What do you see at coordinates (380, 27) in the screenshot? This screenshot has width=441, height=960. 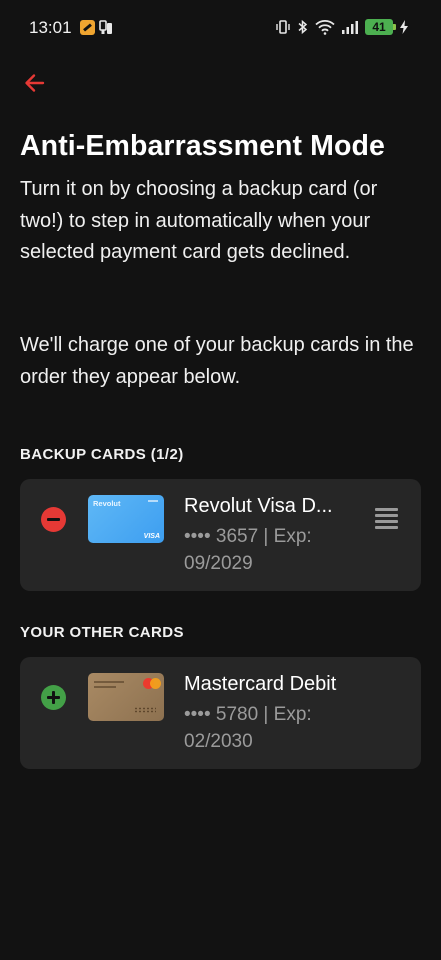 I see `battery-icon: 41` at bounding box center [380, 27].